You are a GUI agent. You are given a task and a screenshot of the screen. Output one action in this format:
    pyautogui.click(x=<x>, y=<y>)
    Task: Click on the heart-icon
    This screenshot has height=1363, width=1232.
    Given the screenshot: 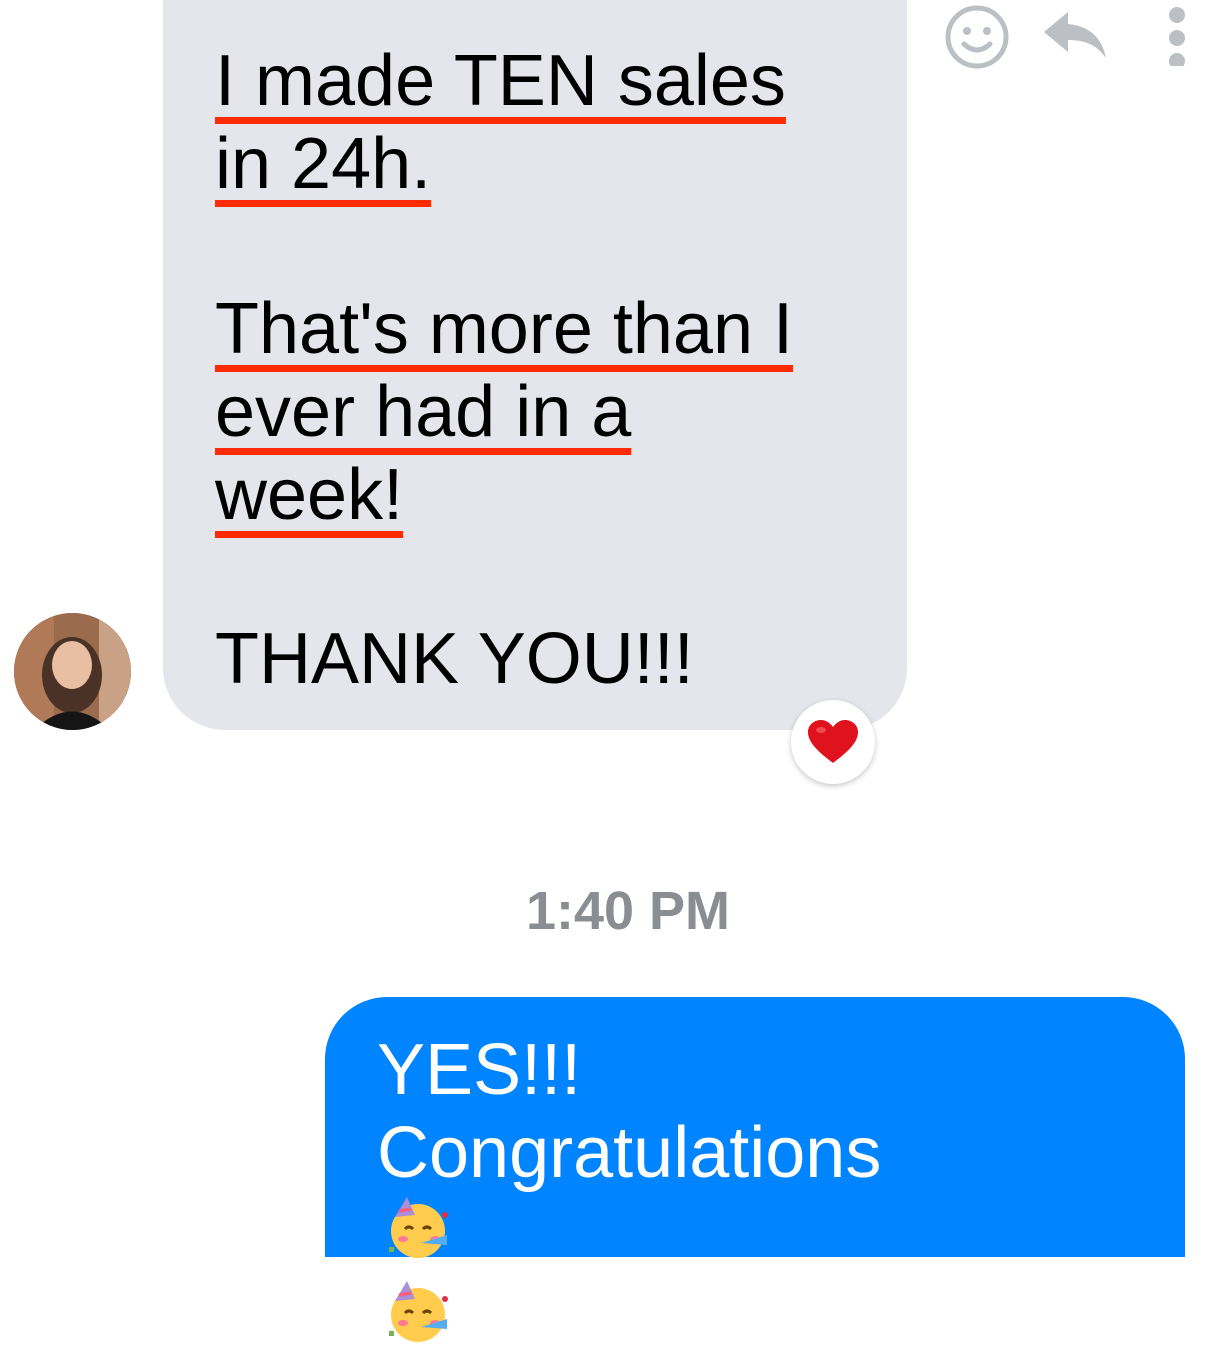 What is the action you would take?
    pyautogui.click(x=833, y=741)
    